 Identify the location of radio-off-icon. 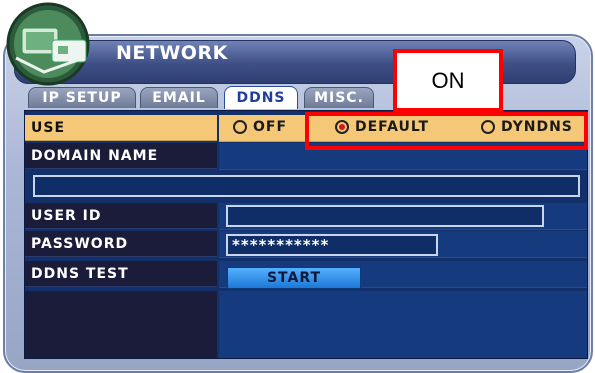
(240, 127).